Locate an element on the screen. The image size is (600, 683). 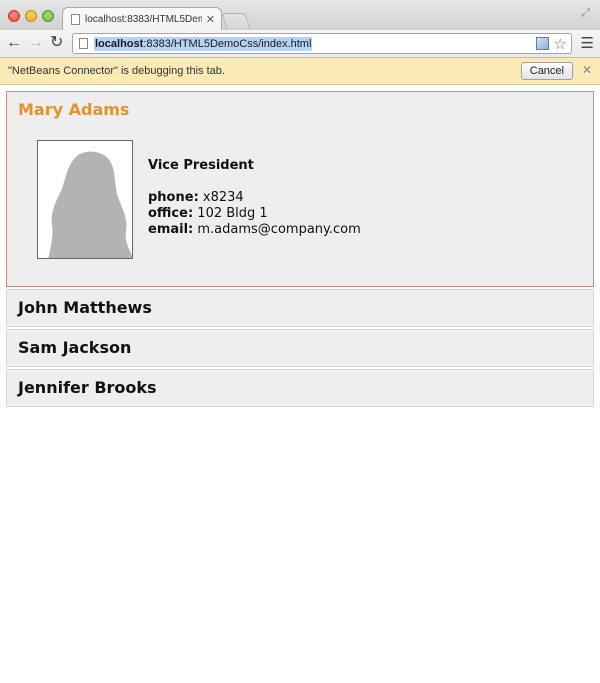
office-label: office: is located at coordinates (171, 213).